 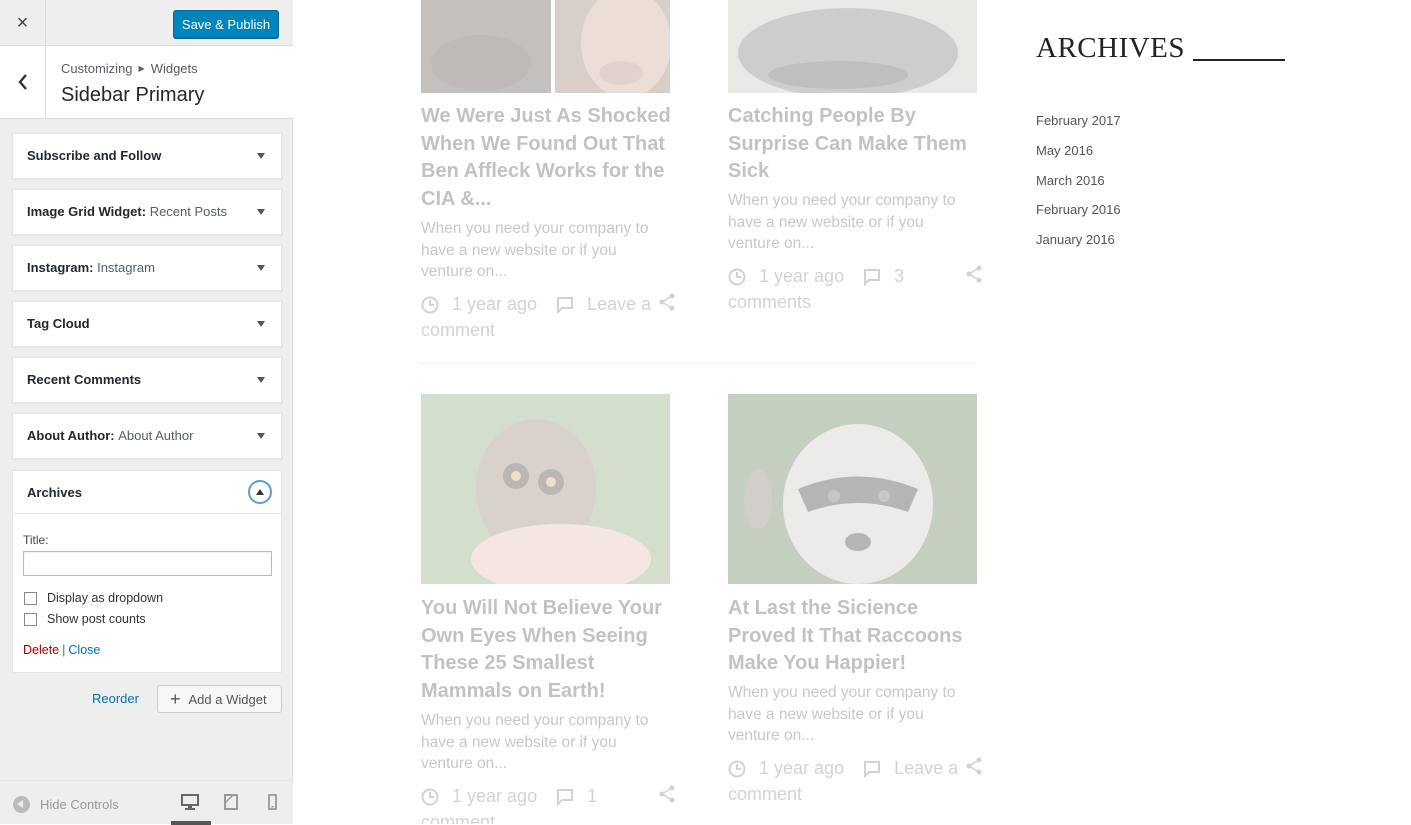 What do you see at coordinates (58, 323) in the screenshot?
I see `widget-title: Tag Cloud` at bounding box center [58, 323].